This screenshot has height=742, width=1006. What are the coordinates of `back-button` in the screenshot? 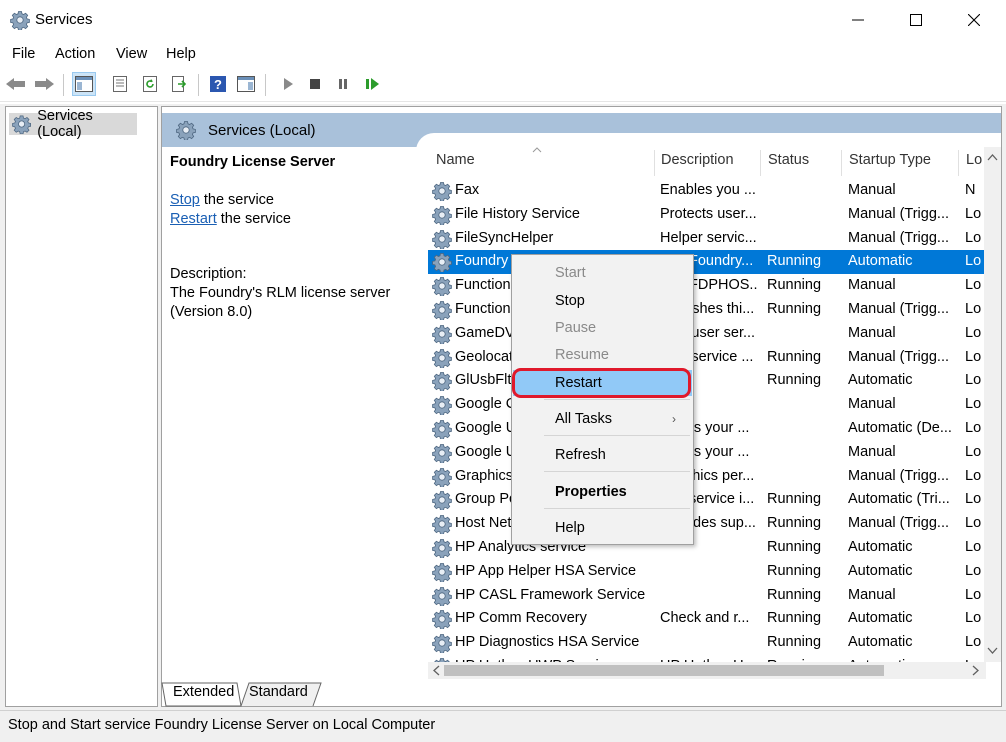 It's located at (16, 84).